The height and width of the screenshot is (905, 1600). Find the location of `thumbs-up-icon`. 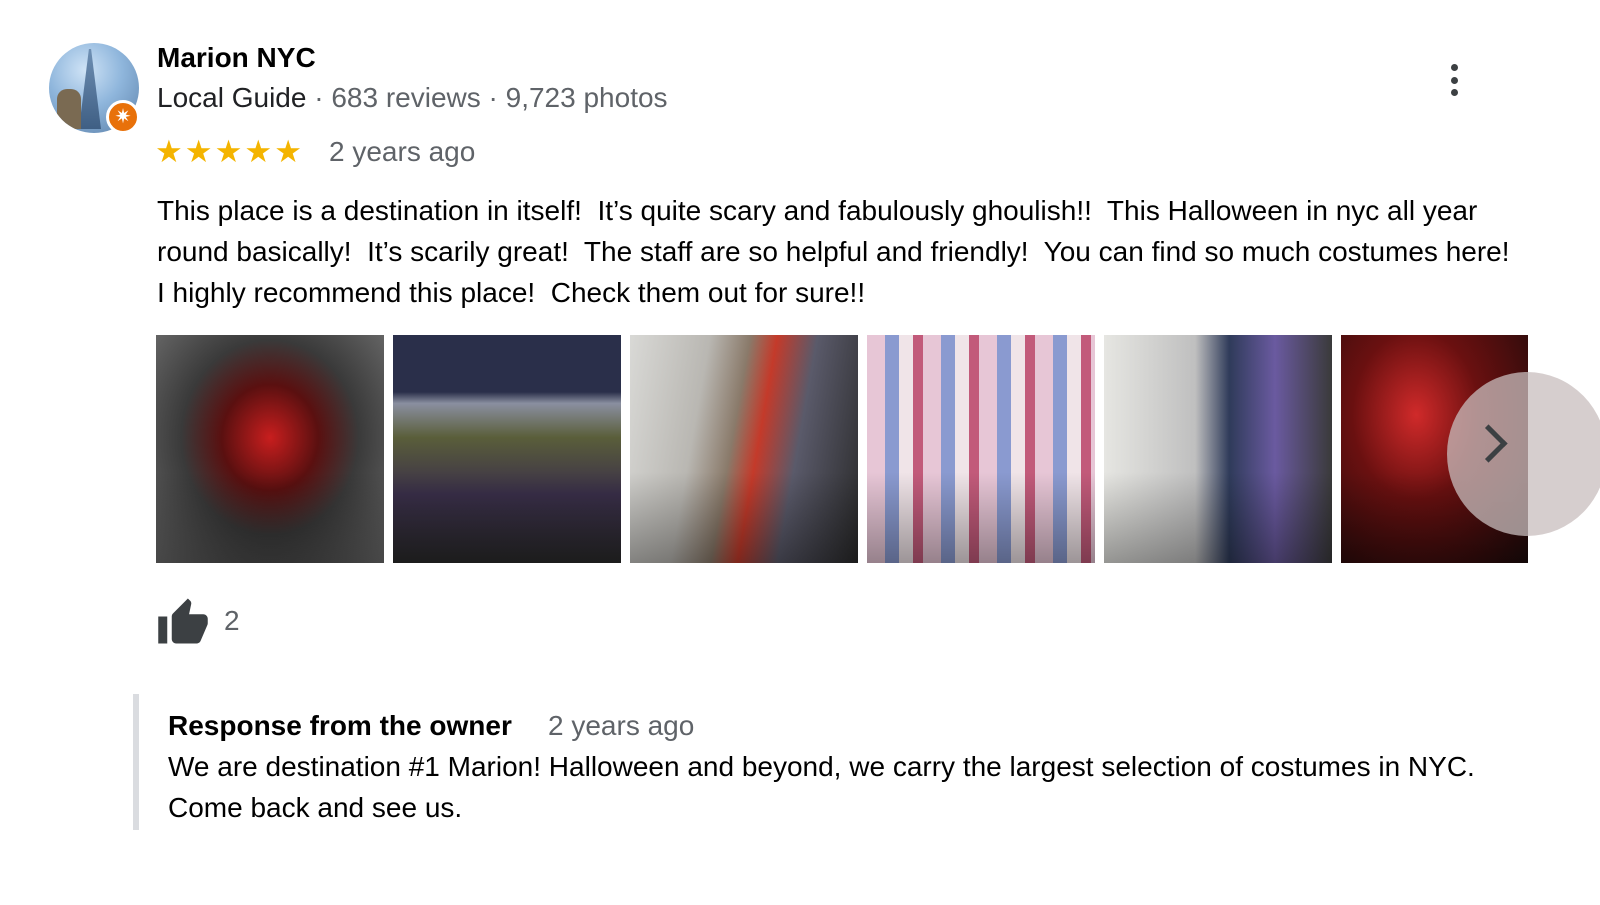

thumbs-up-icon is located at coordinates (183, 621).